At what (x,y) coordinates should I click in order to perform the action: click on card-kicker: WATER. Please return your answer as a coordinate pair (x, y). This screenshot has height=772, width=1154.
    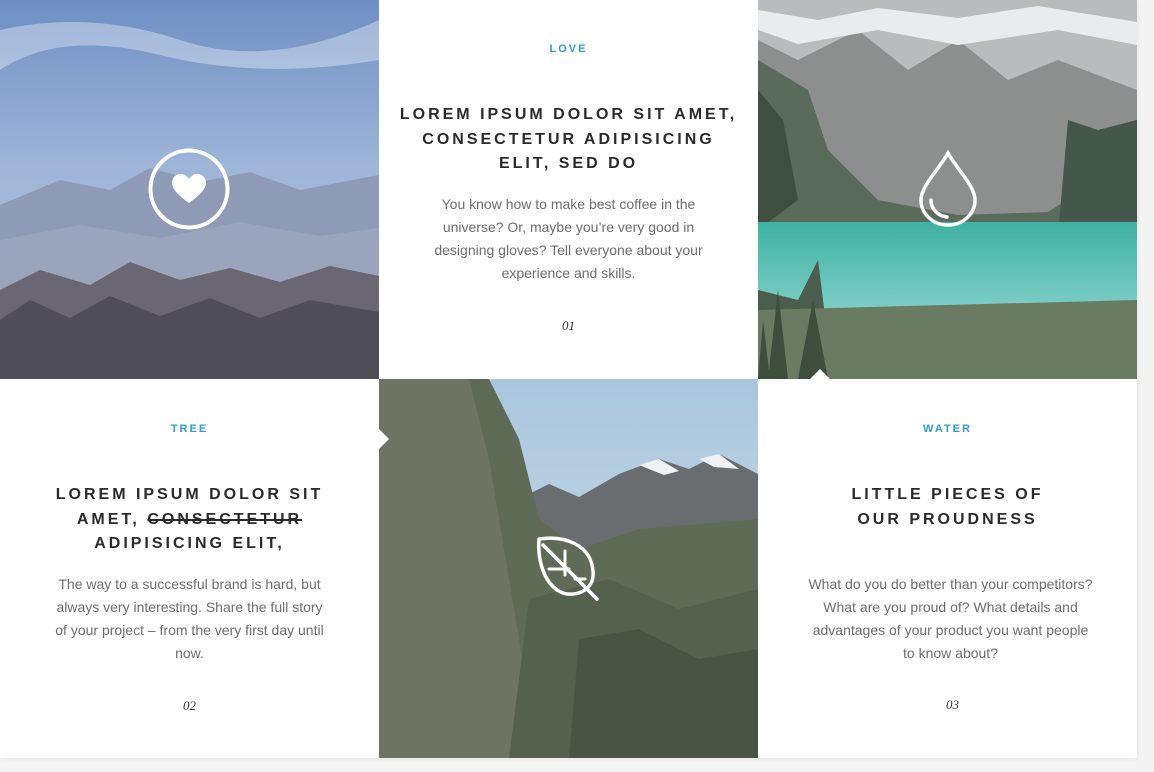
    Looking at the image, I should click on (947, 429).